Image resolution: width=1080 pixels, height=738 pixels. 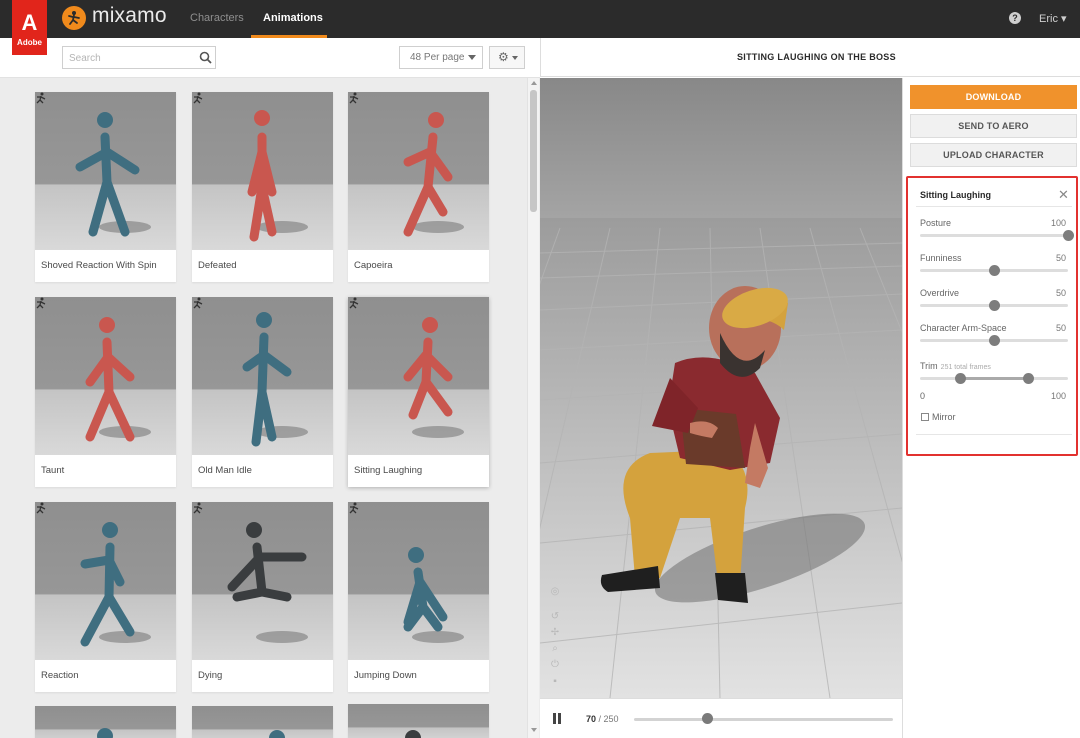 I want to click on help-icon: ?, so click(x=1015, y=18).